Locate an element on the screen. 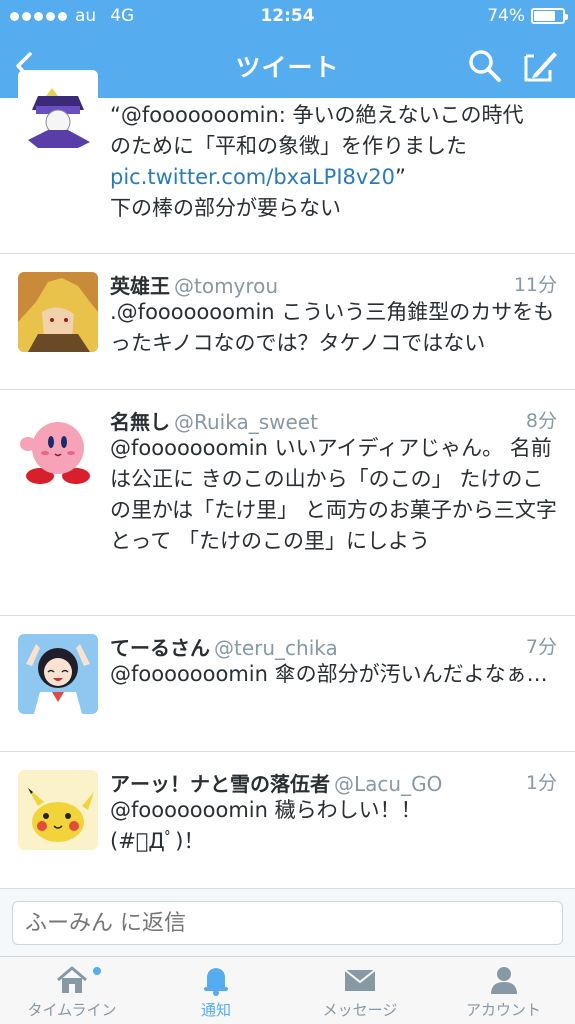  tweet-0-link: pic.twitter.com/bxaLPI8v20 is located at coordinates (252, 177).